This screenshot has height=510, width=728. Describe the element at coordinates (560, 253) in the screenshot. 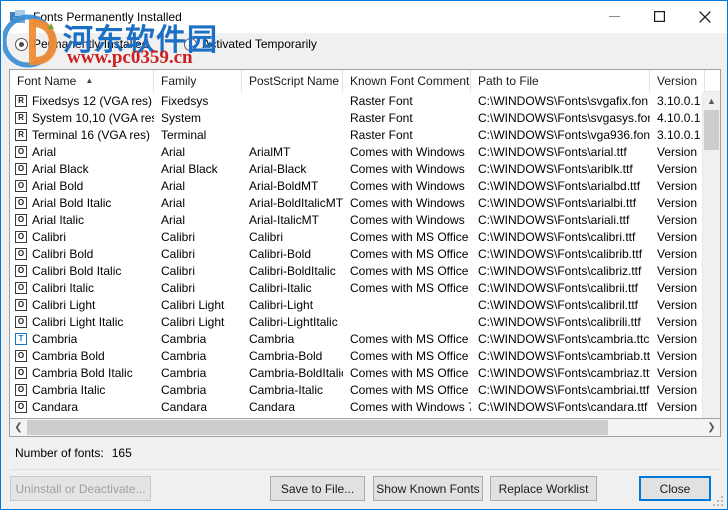

I see `cell-path: C:\WINDOWS\Fonts\calibrib.ttf` at that location.